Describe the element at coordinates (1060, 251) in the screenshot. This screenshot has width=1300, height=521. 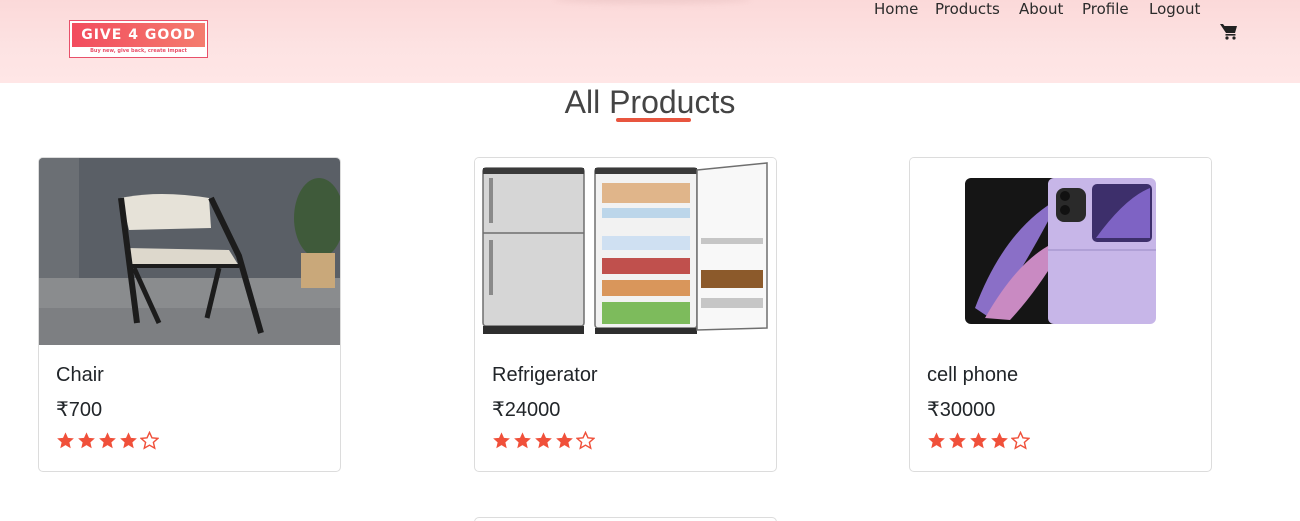
I see `cell-phone-image` at that location.